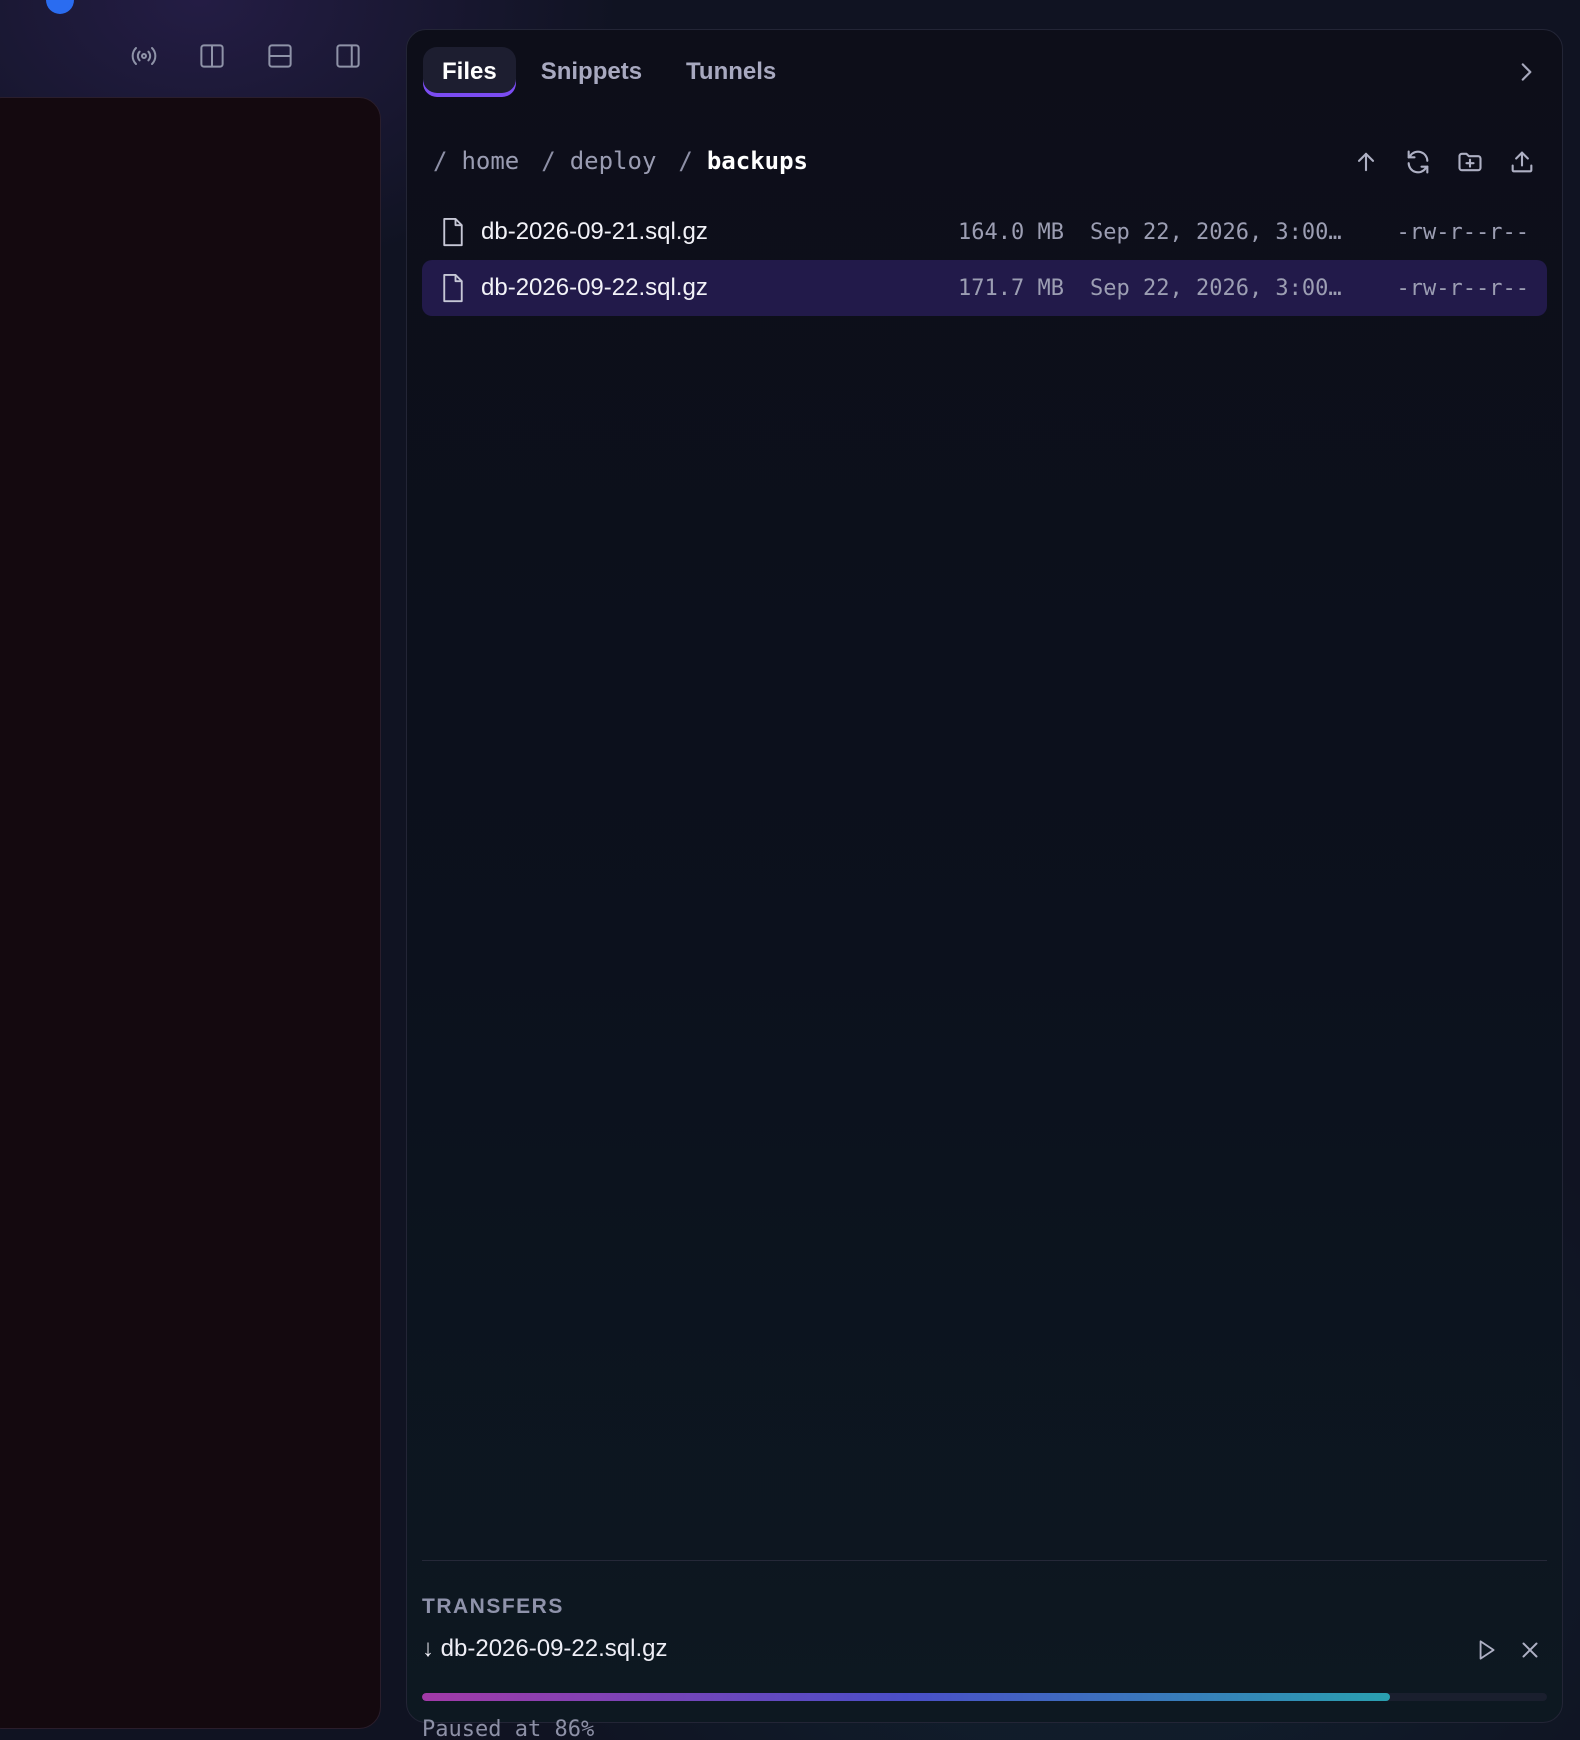  Describe the element at coordinates (613, 161) in the screenshot. I see `breadcrumb-deploy: deploy` at that location.